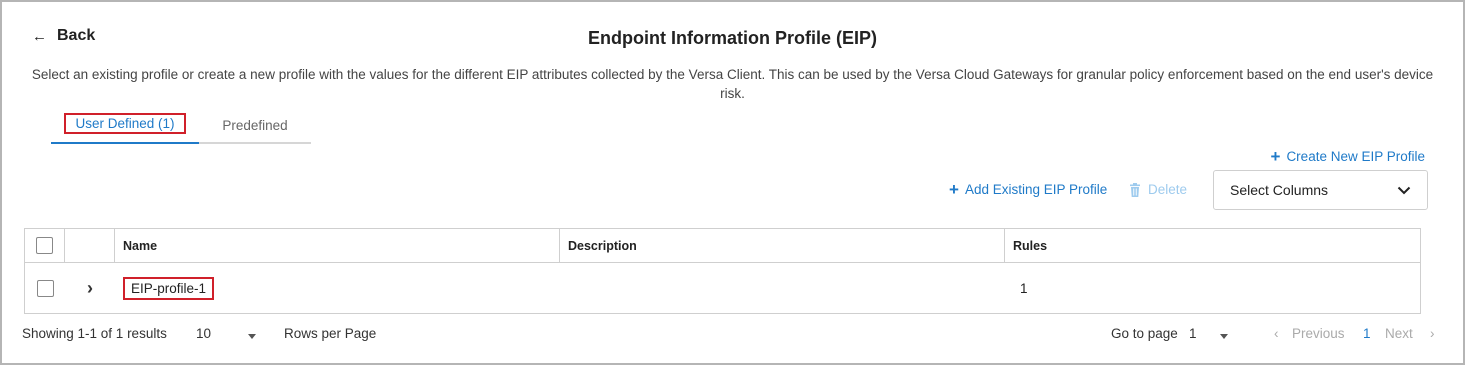 The width and height of the screenshot is (1465, 365). I want to click on add-existing-eip-profile-button: + Add Existing EIP Profile, so click(1028, 189).